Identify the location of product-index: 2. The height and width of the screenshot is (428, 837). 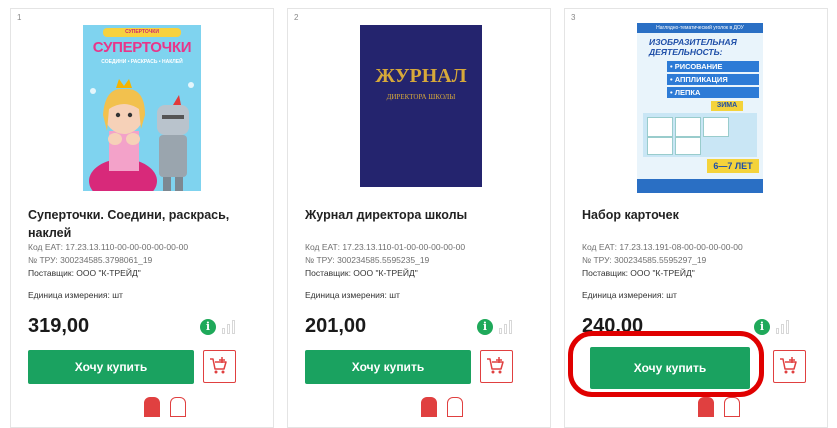
(296, 17).